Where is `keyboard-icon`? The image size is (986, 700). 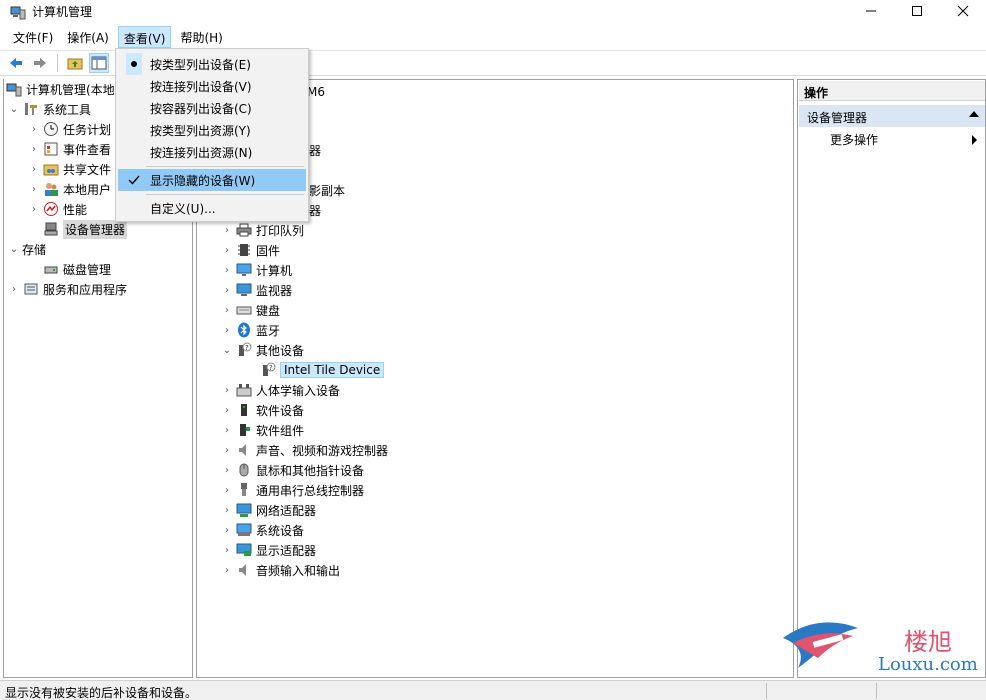 keyboard-icon is located at coordinates (244, 310).